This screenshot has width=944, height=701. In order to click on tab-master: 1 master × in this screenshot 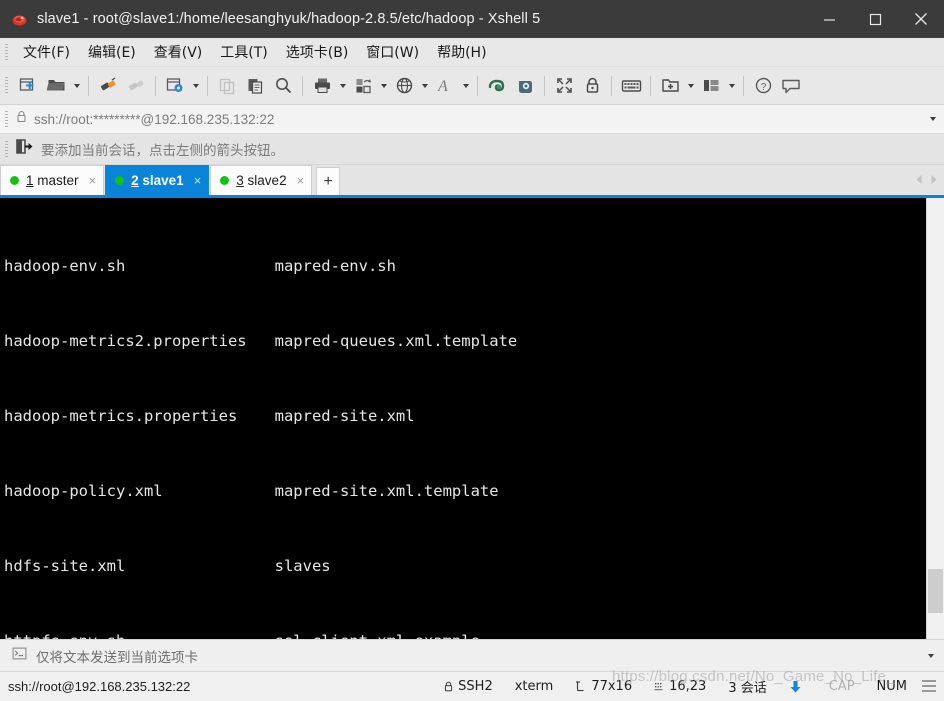, I will do `click(52, 180)`.